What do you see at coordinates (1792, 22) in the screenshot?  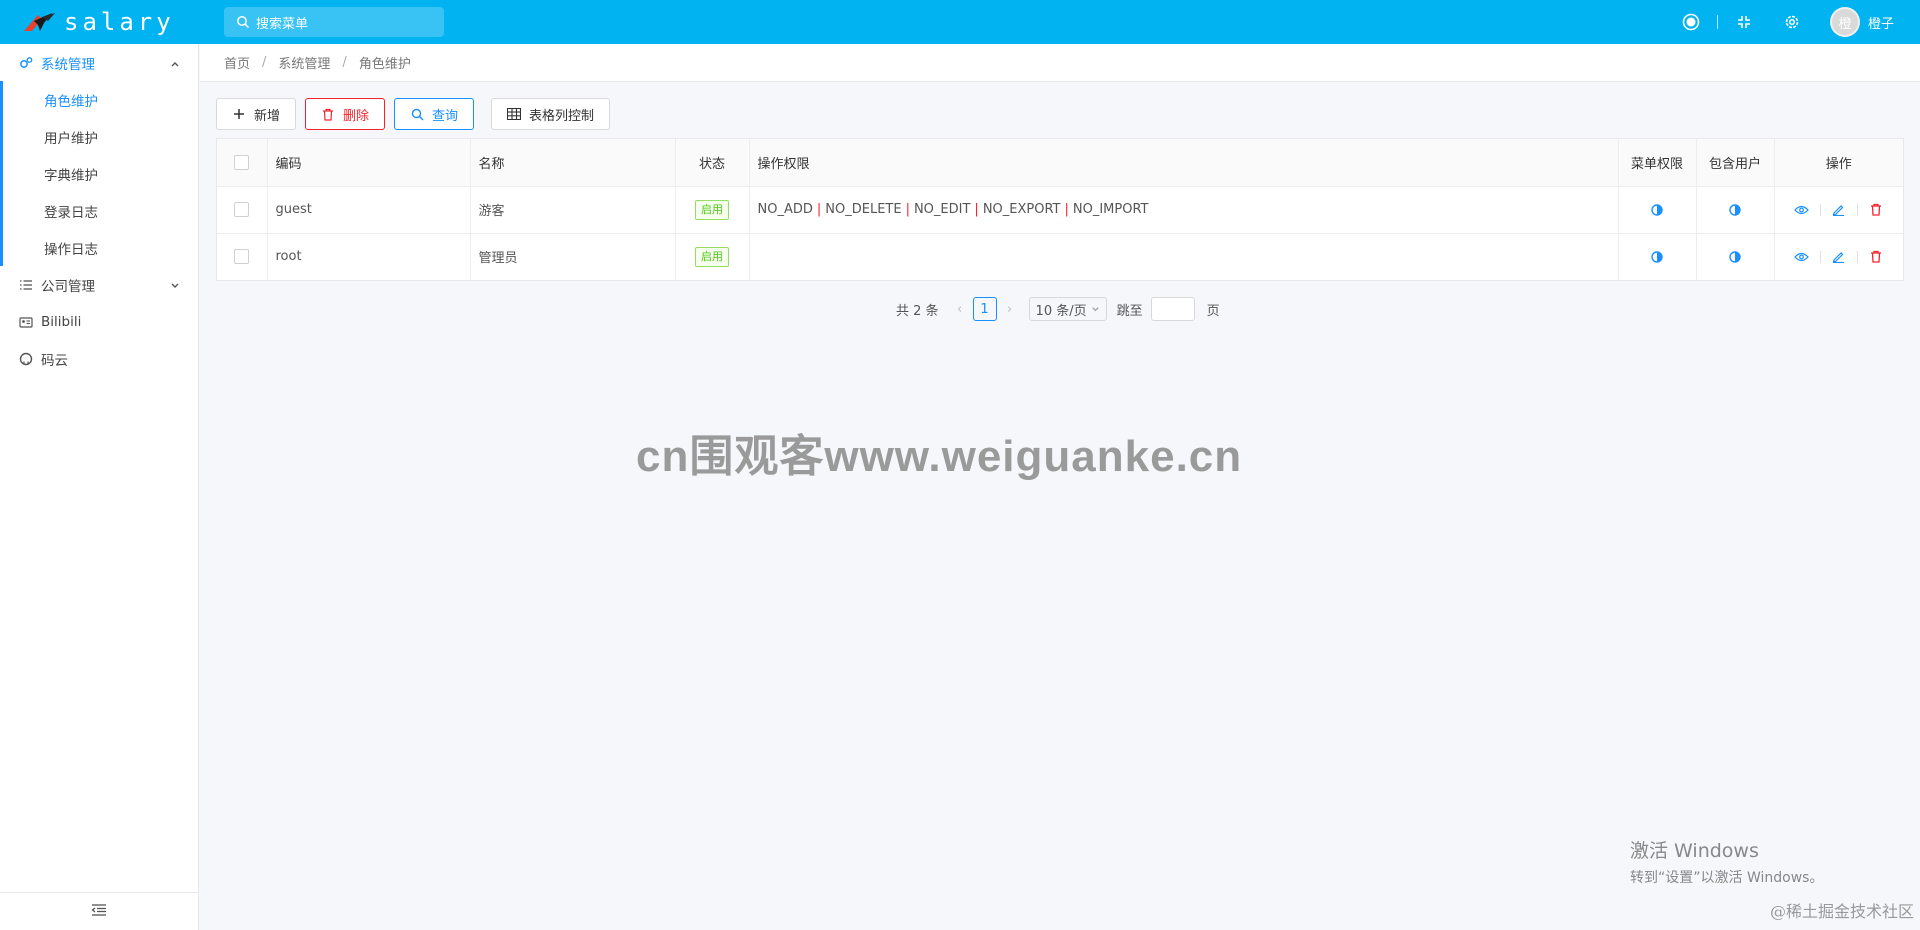 I see `settings-gear-icon` at bounding box center [1792, 22].